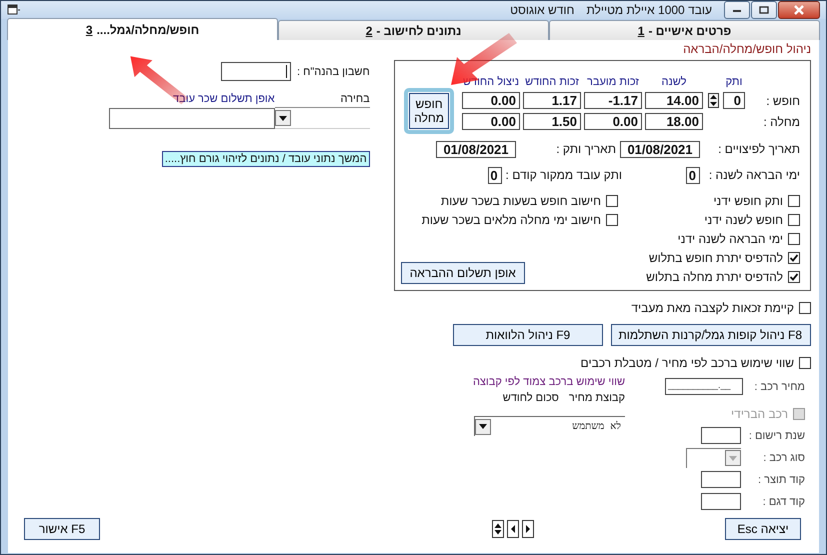  Describe the element at coordinates (552, 121) in the screenshot. I see `value-field: 1.50` at that location.